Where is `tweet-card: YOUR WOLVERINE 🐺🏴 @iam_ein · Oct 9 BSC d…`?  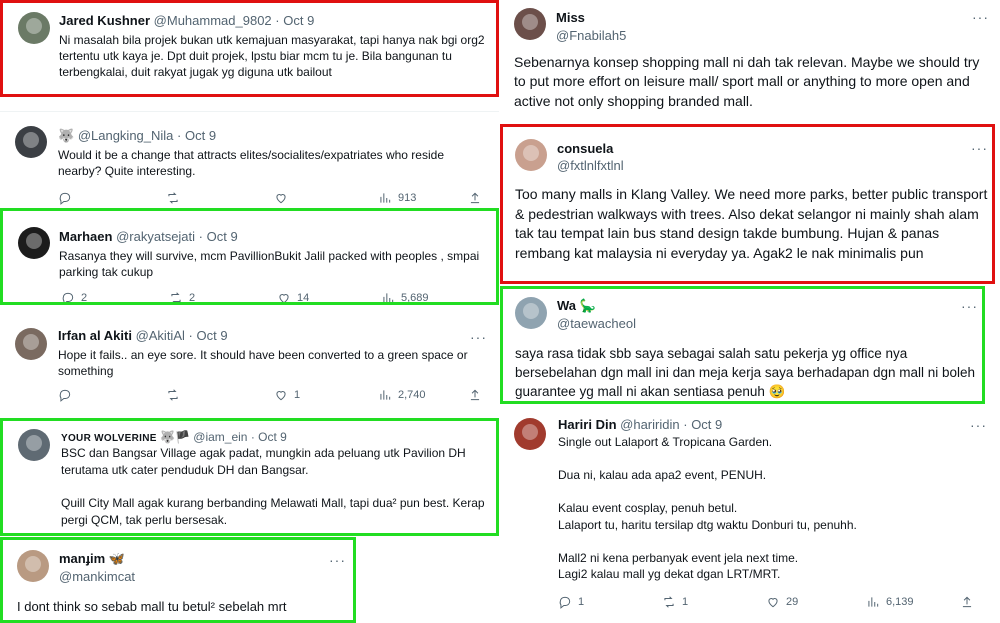
tweet-card: YOUR WOLVERINE 🐺🏴 @iam_ein · Oct 9 BSC d… is located at coordinates (249, 477).